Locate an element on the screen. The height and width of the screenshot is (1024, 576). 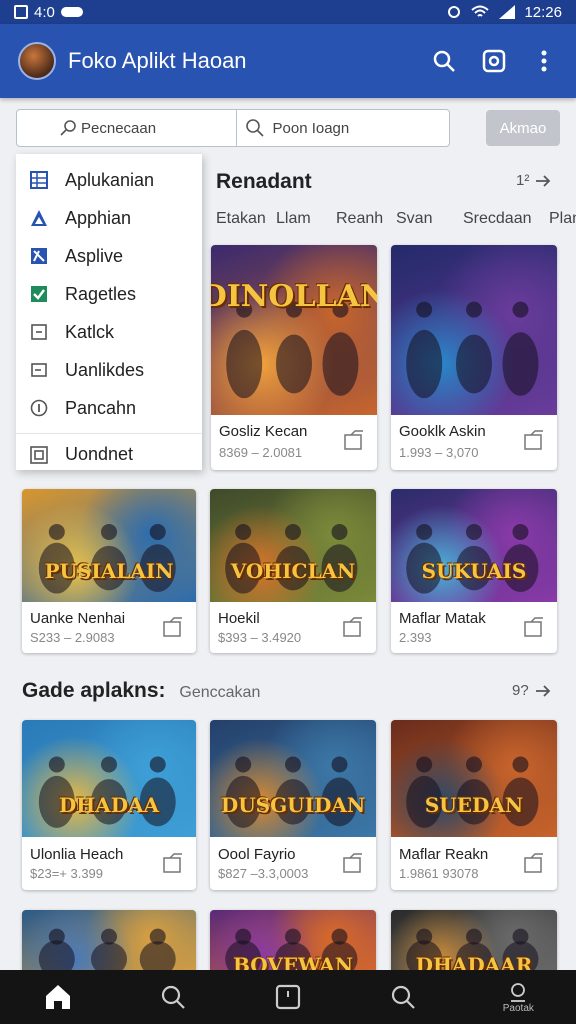
menu-item-label: Uondnet is located at coordinates (99, 454).